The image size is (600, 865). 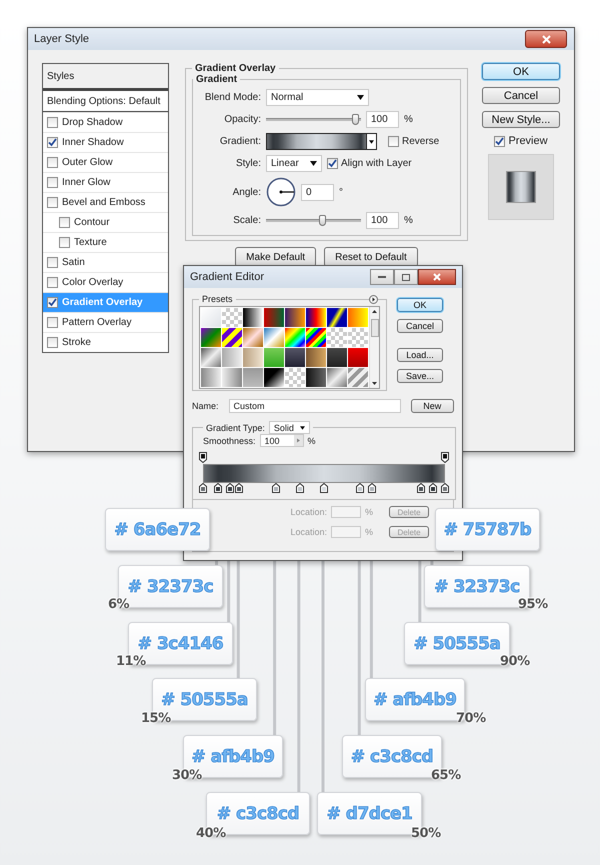 What do you see at coordinates (371, 257) in the screenshot?
I see `dialog-button: Reset to Default` at bounding box center [371, 257].